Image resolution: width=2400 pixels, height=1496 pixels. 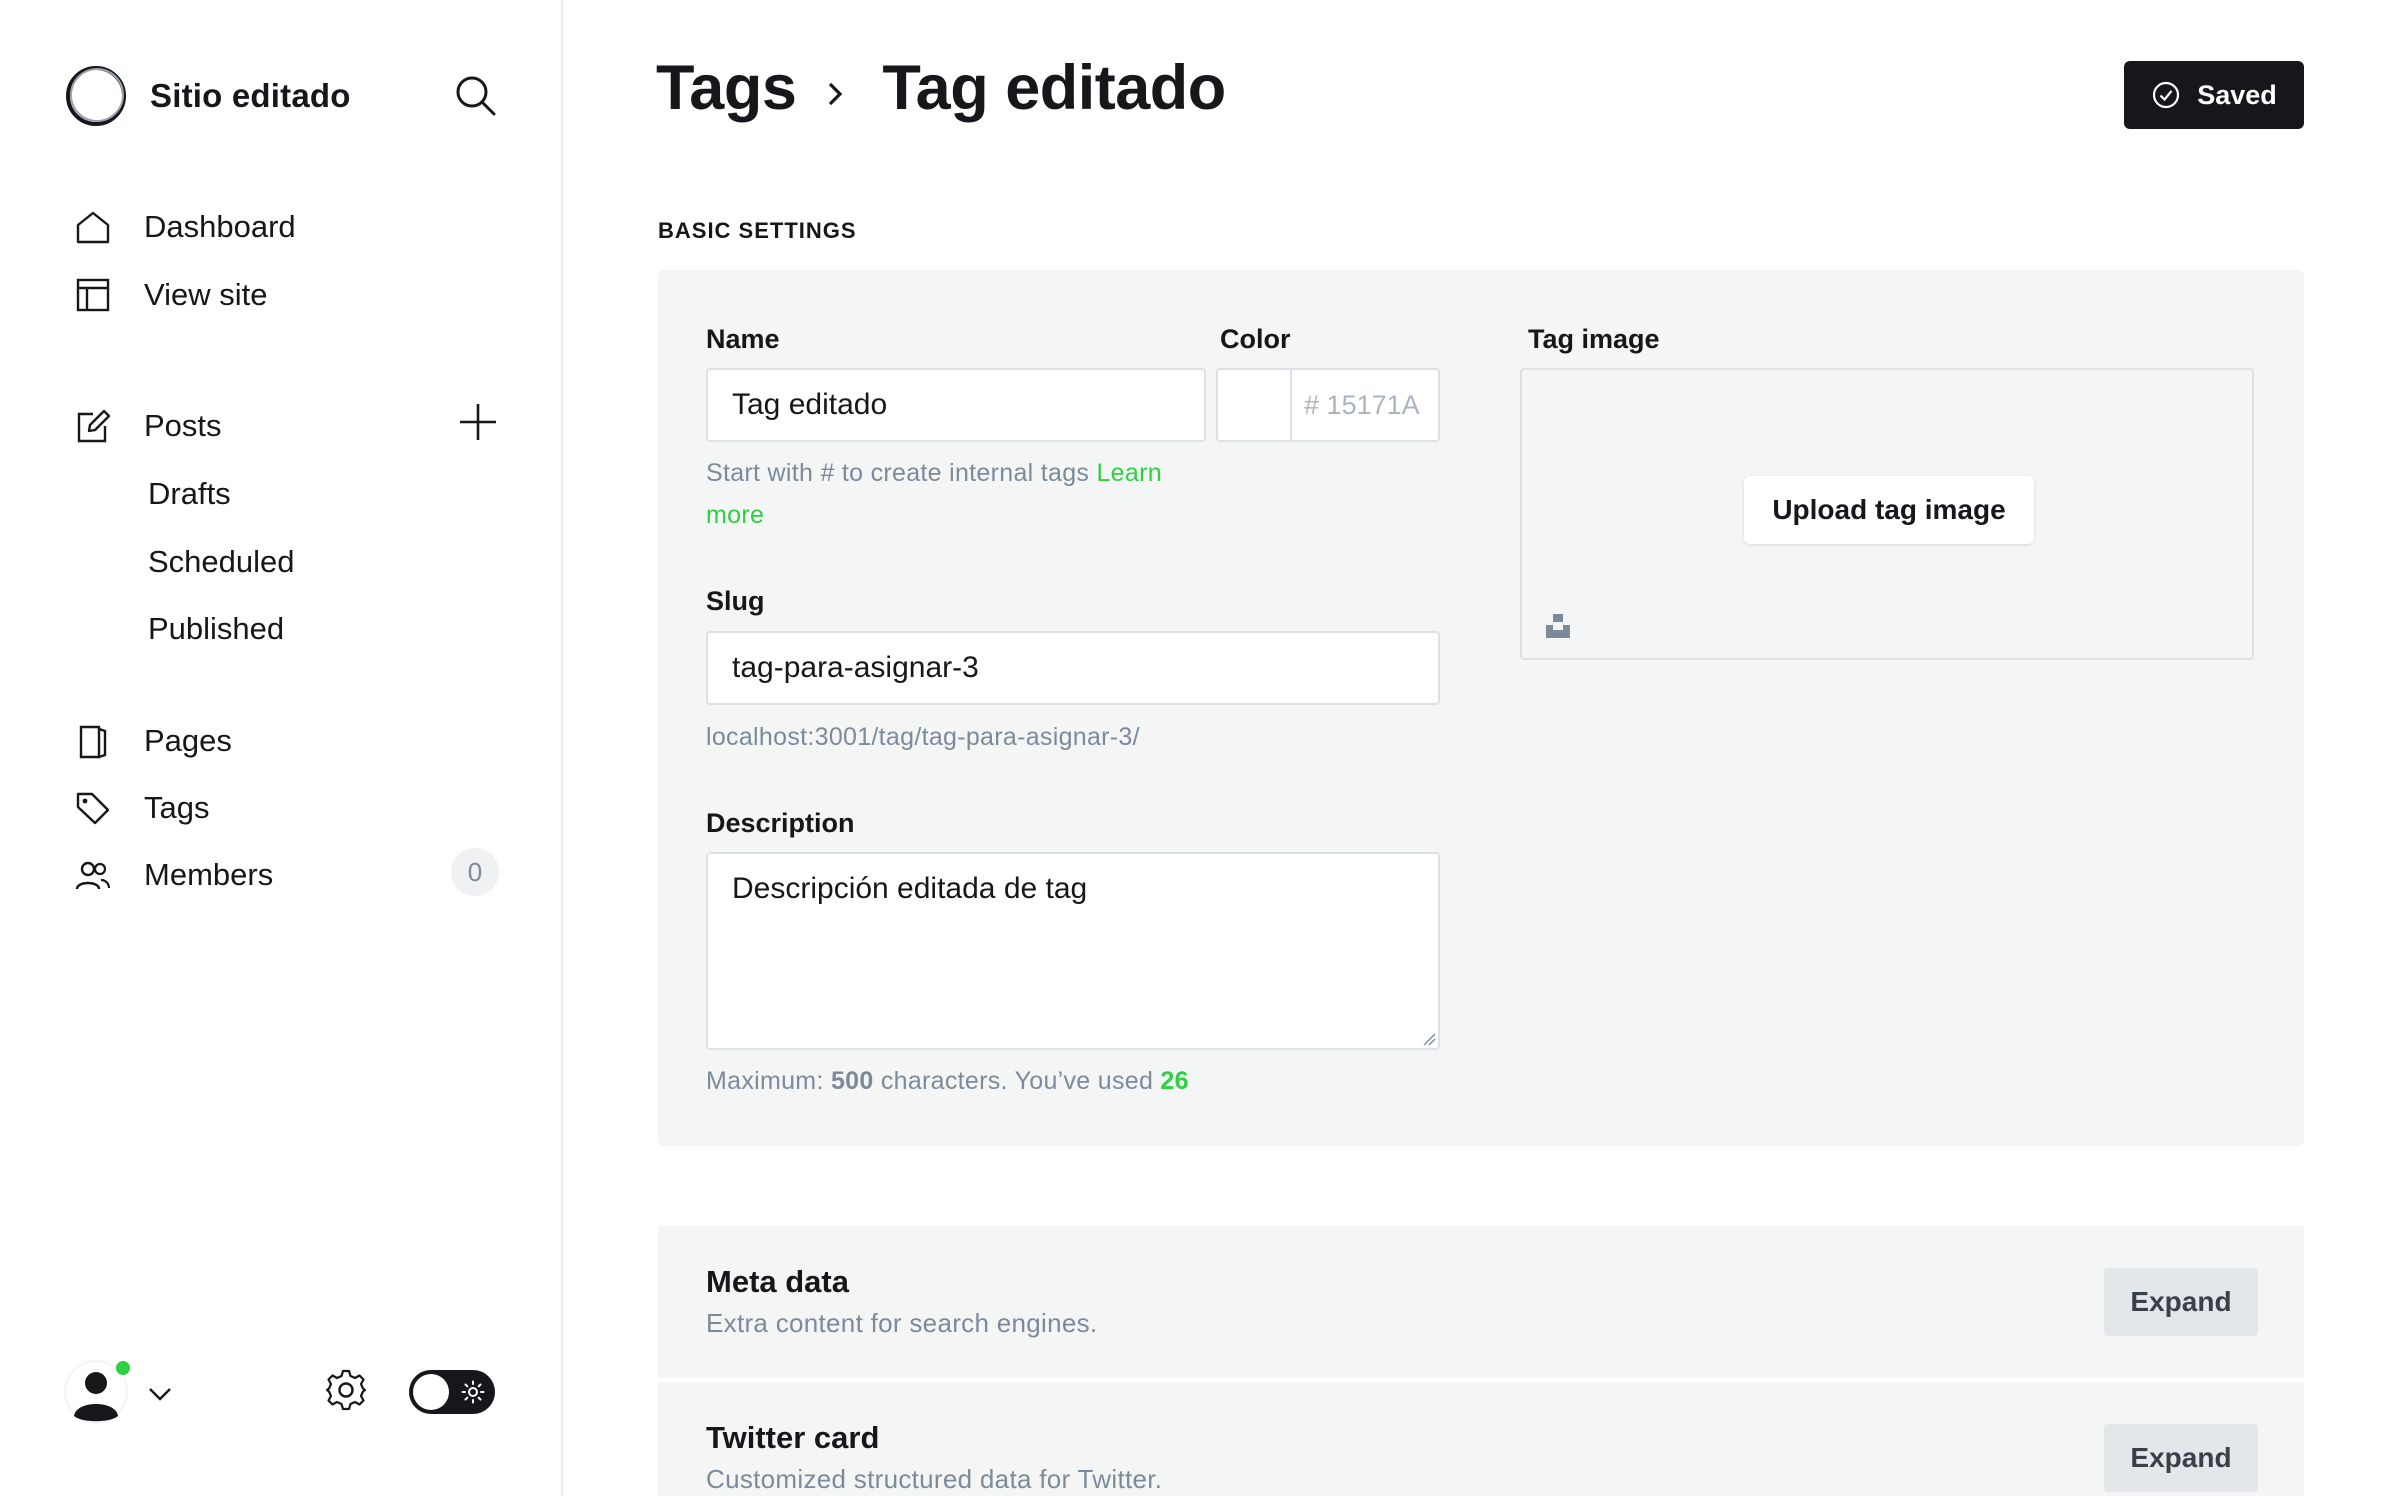 I want to click on twitter-card-expand-button: Expand, so click(x=2181, y=1458).